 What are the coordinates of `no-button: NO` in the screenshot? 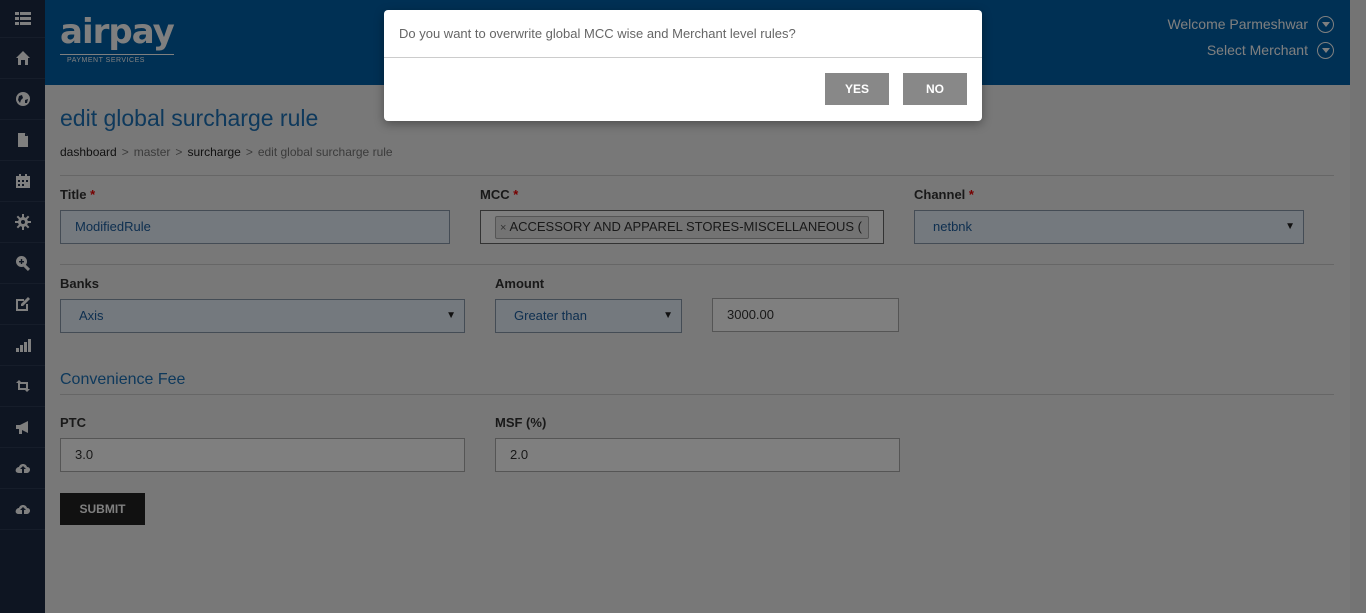 It's located at (935, 89).